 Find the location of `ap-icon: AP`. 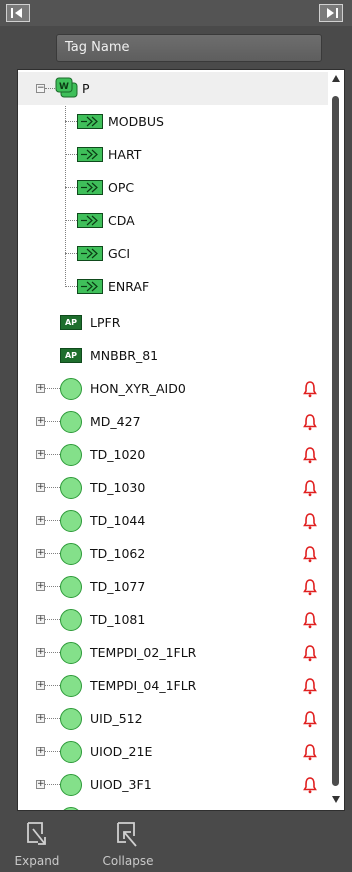

ap-icon: AP is located at coordinates (71, 355).